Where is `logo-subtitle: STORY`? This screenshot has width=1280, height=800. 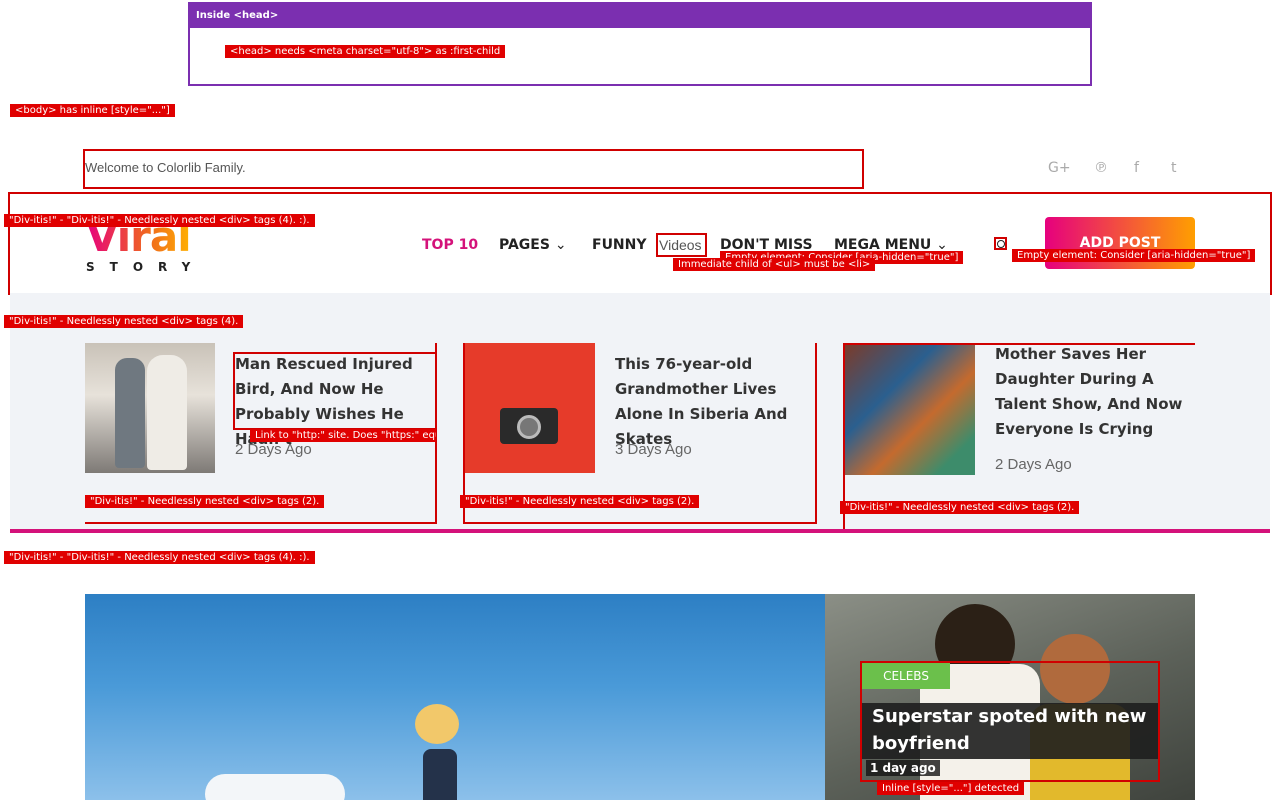
logo-subtitle: STORY is located at coordinates (146, 267).